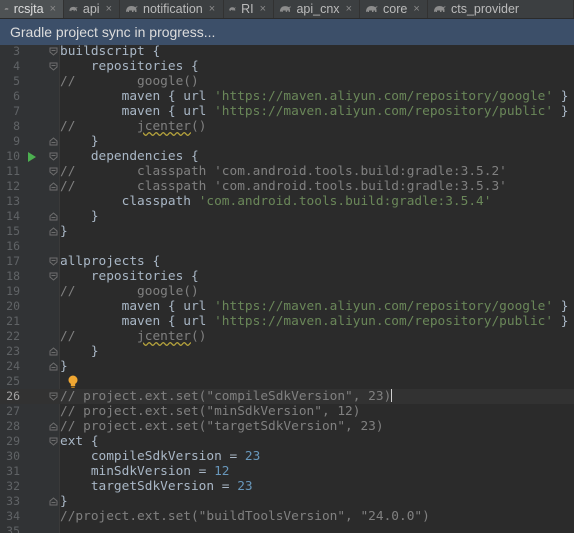  What do you see at coordinates (198, 126) in the screenshot?
I see `code-token-comment: ()` at bounding box center [198, 126].